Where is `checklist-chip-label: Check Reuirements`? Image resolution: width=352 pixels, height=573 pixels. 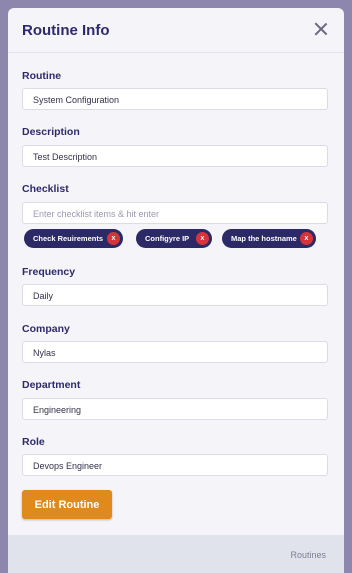
checklist-chip-label: Check Reuirements is located at coordinates (68, 238).